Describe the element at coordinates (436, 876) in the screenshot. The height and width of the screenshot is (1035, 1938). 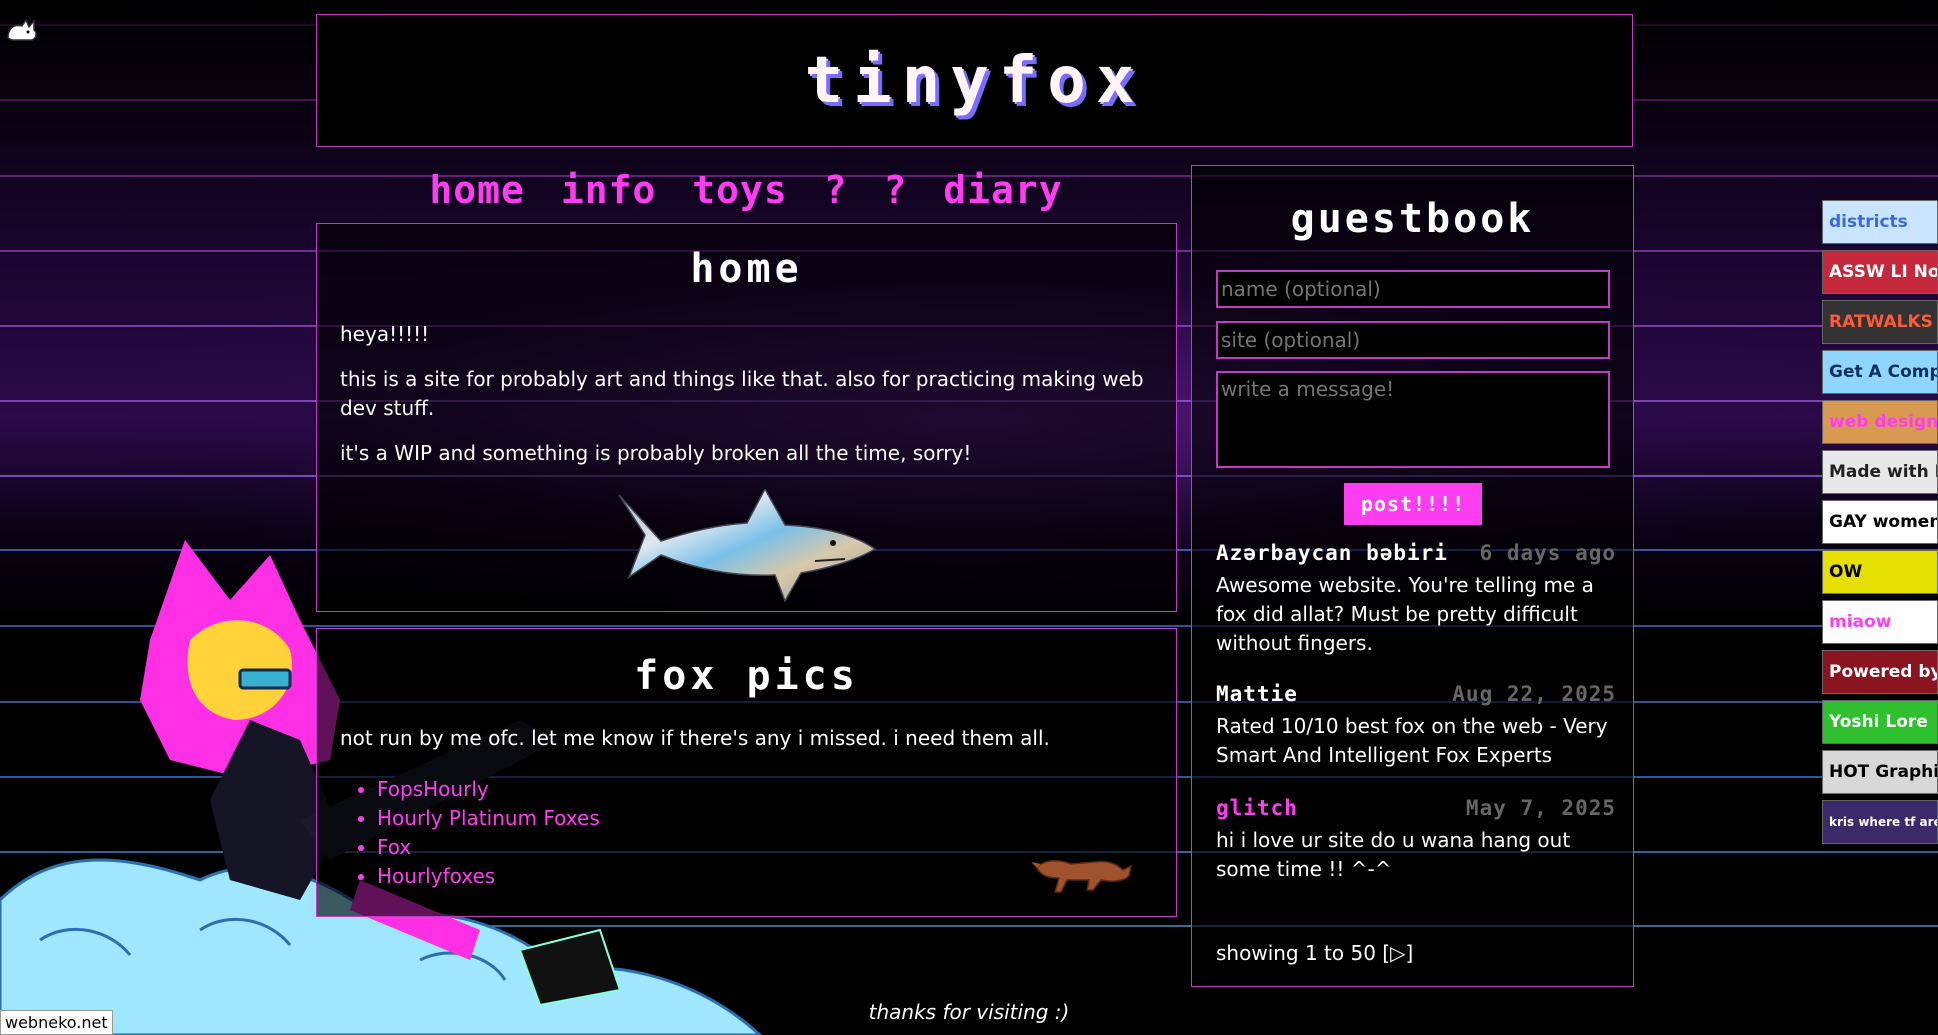
I see `fox-link-hourlyfoxes: Hourlyfoxes` at that location.